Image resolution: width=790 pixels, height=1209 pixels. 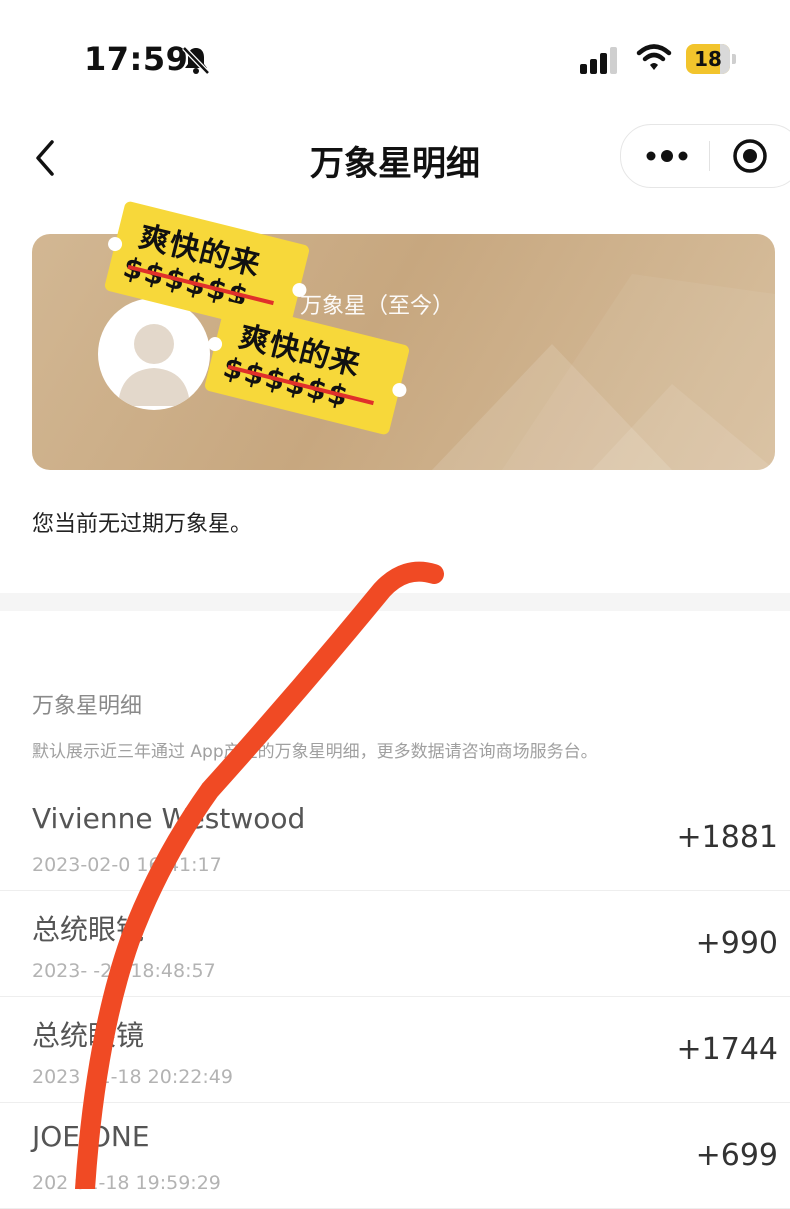 I want to click on record-store-name: Vivienne Westwood, so click(x=169, y=818).